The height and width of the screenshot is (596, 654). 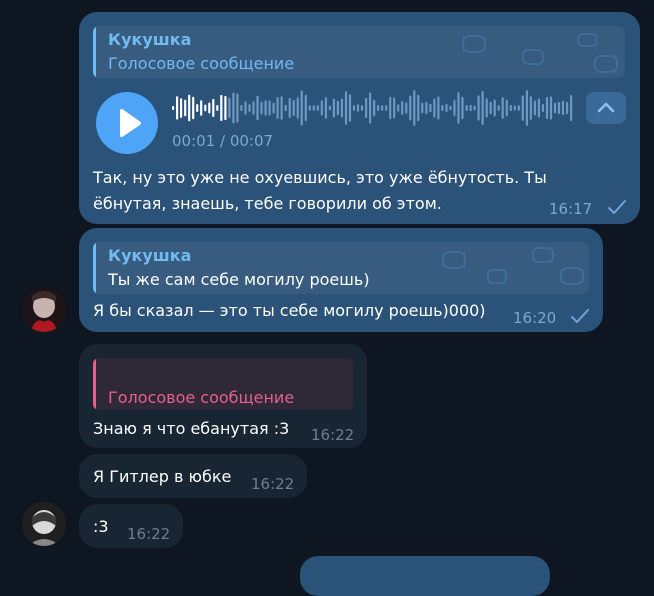 What do you see at coordinates (617, 207) in the screenshot?
I see `check-icon` at bounding box center [617, 207].